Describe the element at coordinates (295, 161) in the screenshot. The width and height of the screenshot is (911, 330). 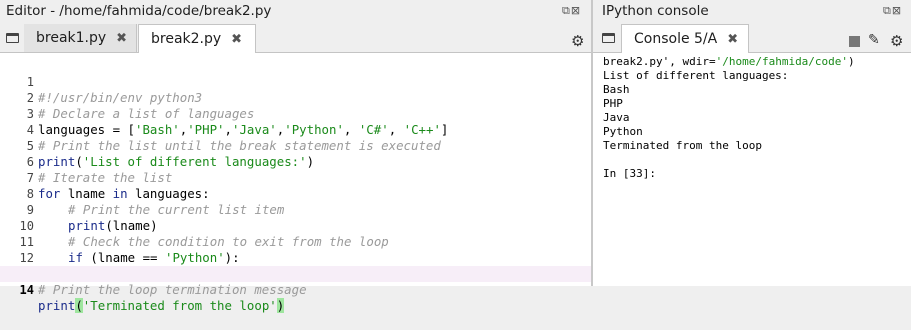
I see `code-line: 6 # Iterate the list` at that location.